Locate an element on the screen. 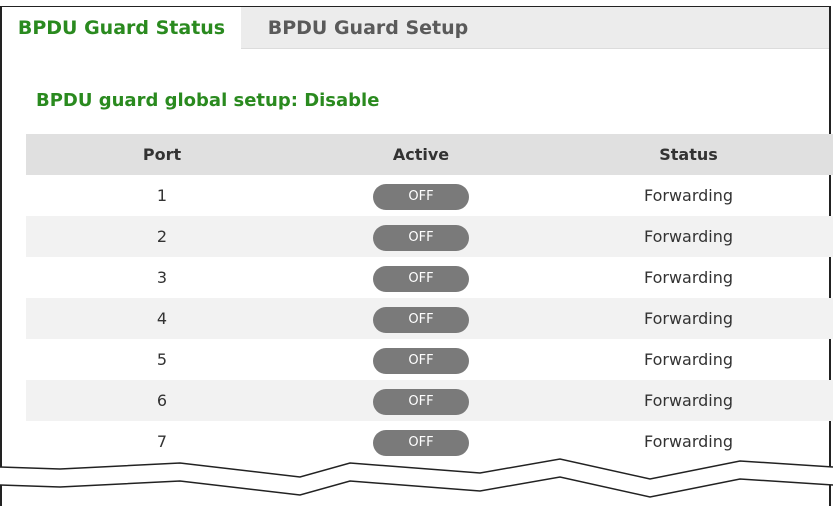 This screenshot has height=506, width=833. port-number: 5 is located at coordinates (162, 359).